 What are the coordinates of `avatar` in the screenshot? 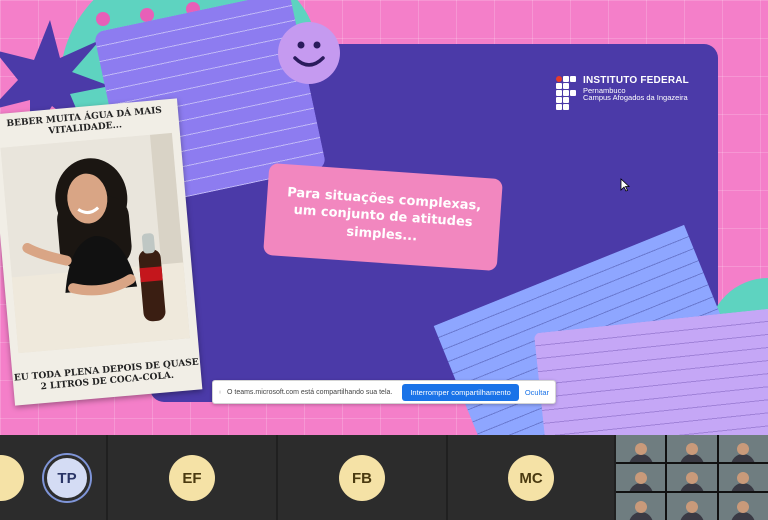 It's located at (12, 478).